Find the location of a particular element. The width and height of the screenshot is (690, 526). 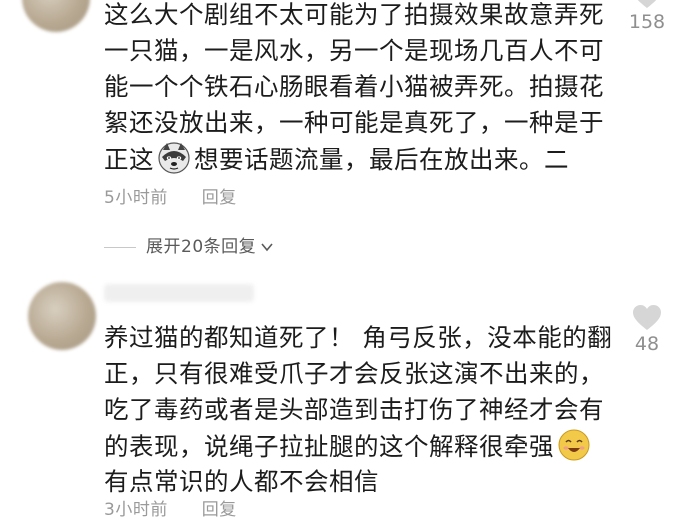

username is located at coordinates (179, 293).